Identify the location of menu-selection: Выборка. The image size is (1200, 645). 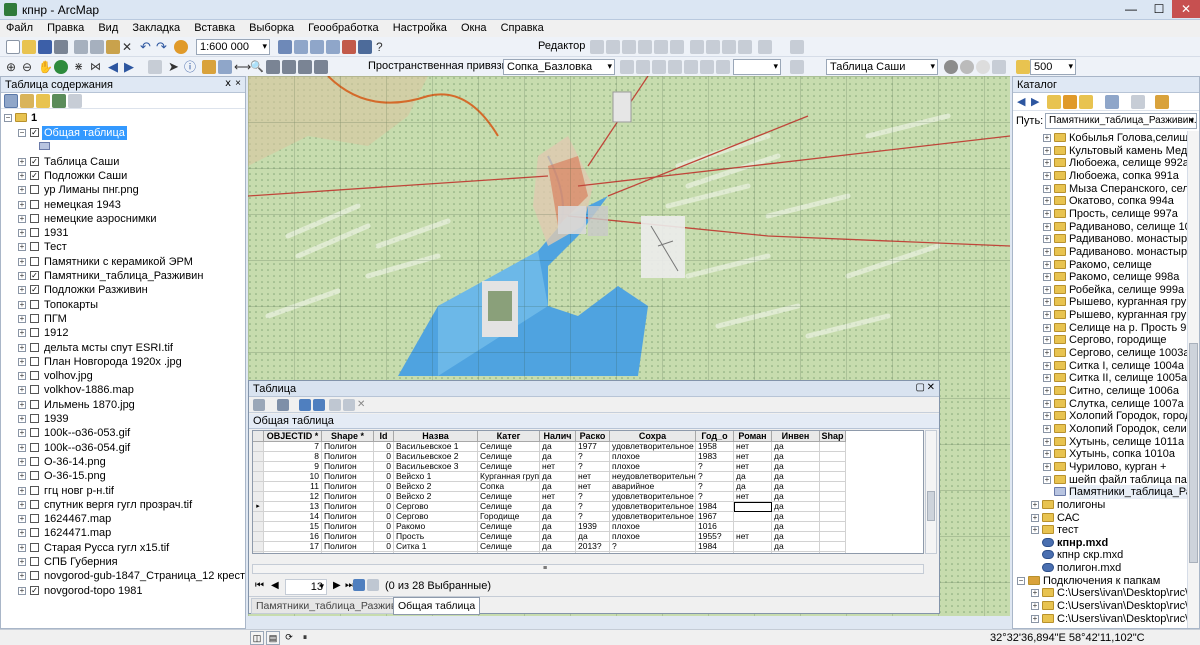
(271, 27).